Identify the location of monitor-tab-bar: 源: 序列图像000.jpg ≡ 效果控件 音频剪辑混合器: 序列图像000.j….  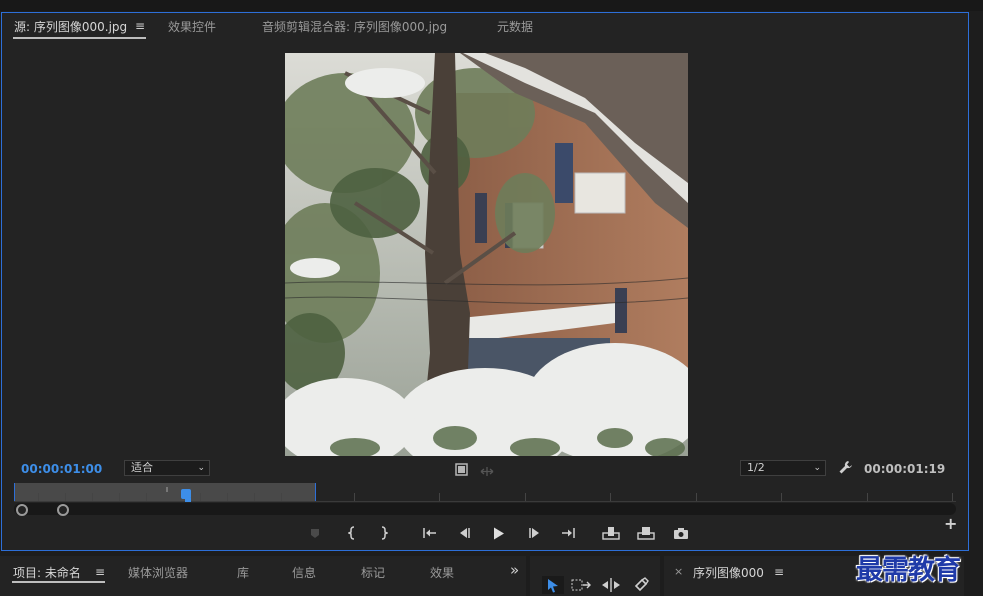
(485, 27).